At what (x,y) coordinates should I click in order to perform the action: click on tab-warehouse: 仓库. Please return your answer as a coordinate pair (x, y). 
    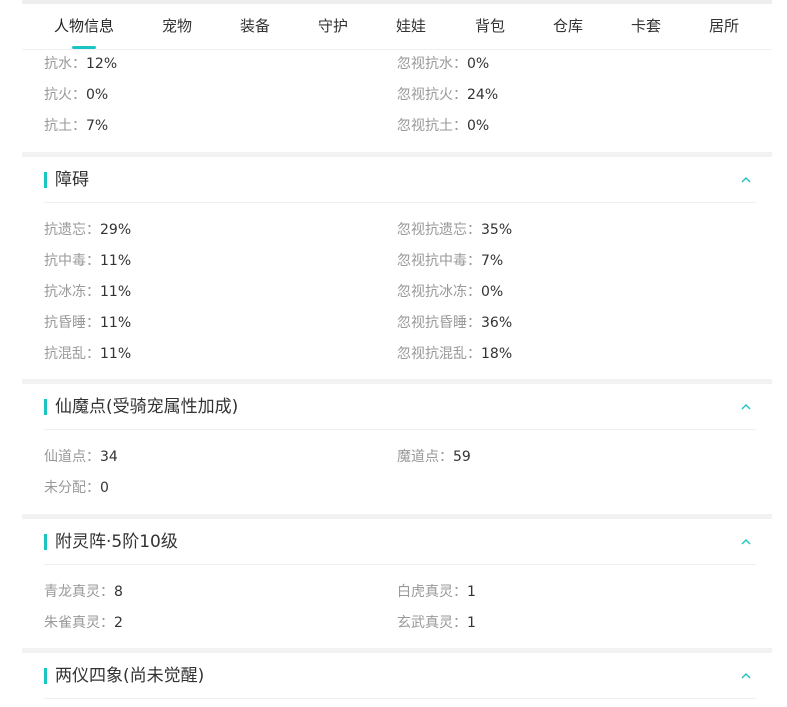
    Looking at the image, I should click on (568, 26).